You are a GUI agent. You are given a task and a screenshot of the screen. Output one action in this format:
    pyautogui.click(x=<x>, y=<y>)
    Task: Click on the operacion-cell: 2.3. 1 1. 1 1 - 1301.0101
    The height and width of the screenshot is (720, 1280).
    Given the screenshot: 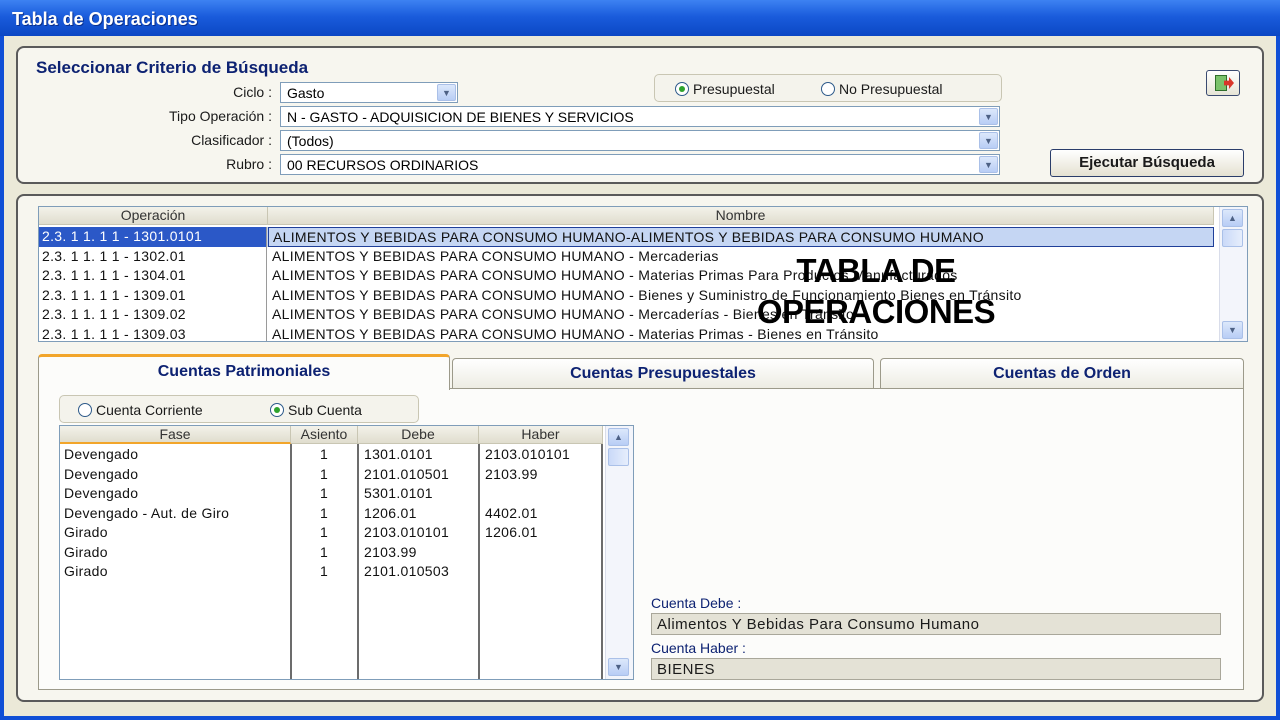 What is the action you would take?
    pyautogui.click(x=153, y=237)
    